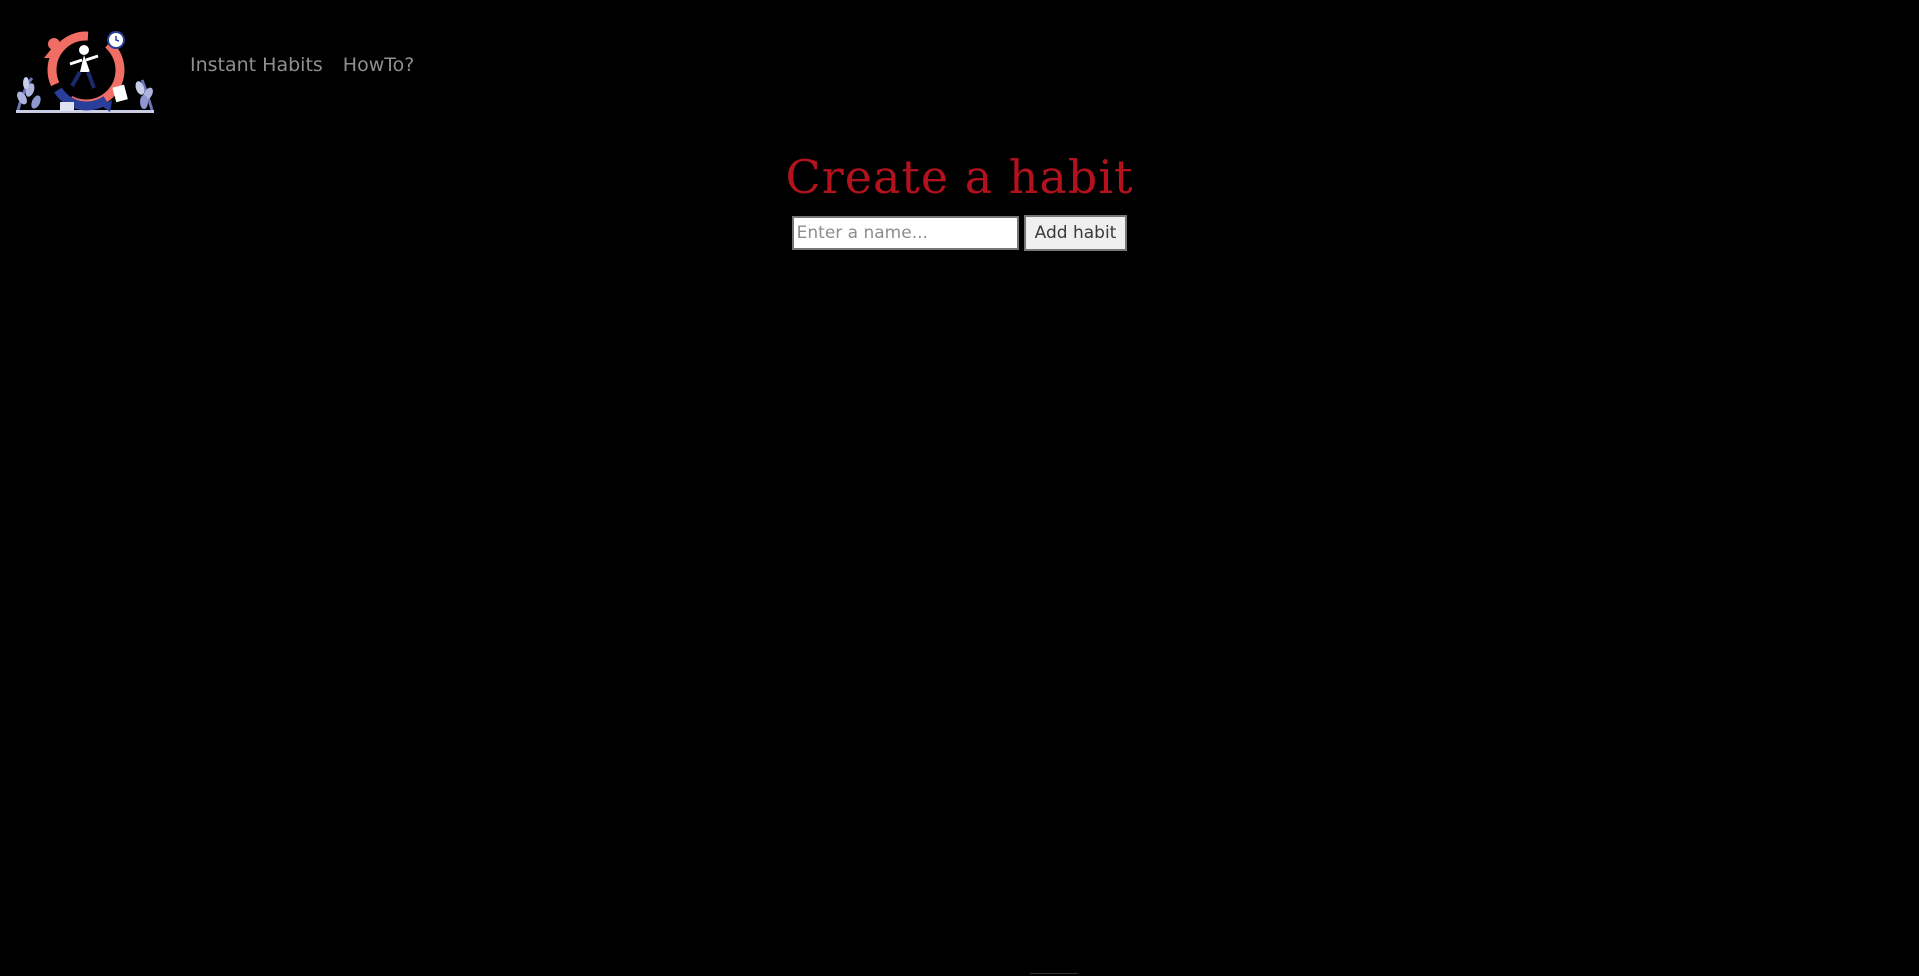 The width and height of the screenshot is (1919, 976). I want to click on nav-link-instant-habits: Instant Habits, so click(256, 65).